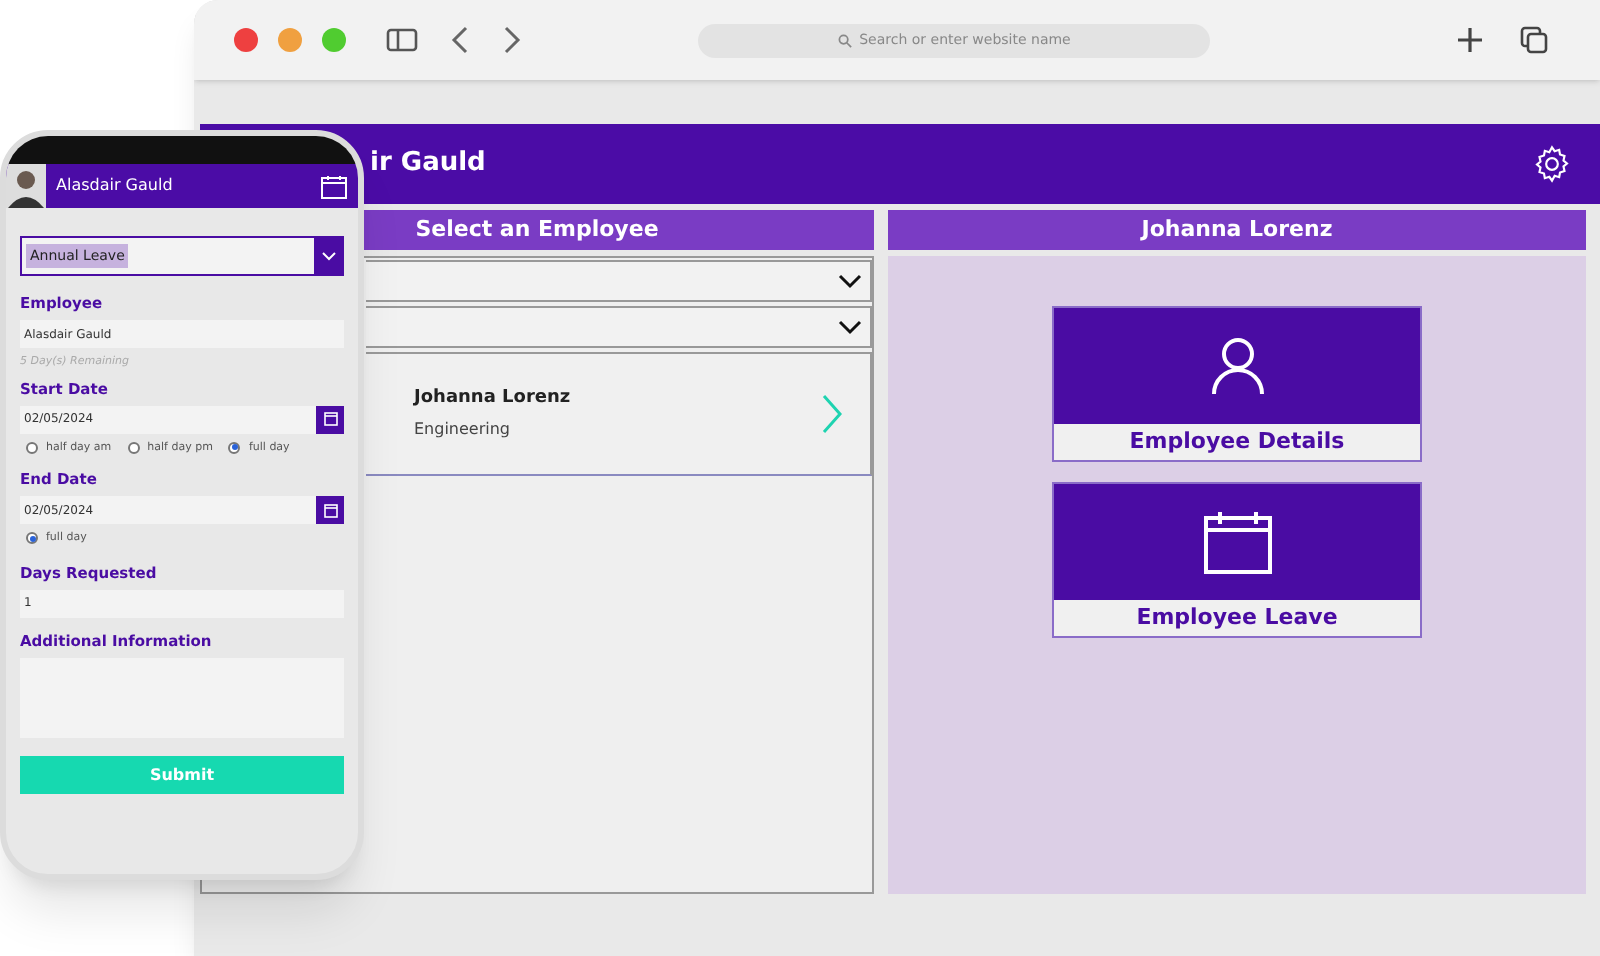  Describe the element at coordinates (1237, 230) in the screenshot. I see `panel-title: Johanna Lorenz` at that location.